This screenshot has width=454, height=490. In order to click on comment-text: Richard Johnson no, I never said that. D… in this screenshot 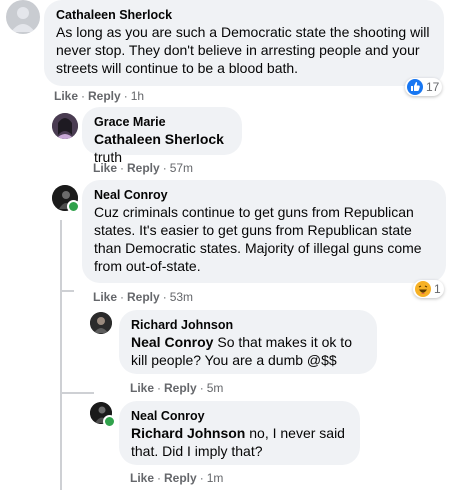, I will do `click(238, 442)`.